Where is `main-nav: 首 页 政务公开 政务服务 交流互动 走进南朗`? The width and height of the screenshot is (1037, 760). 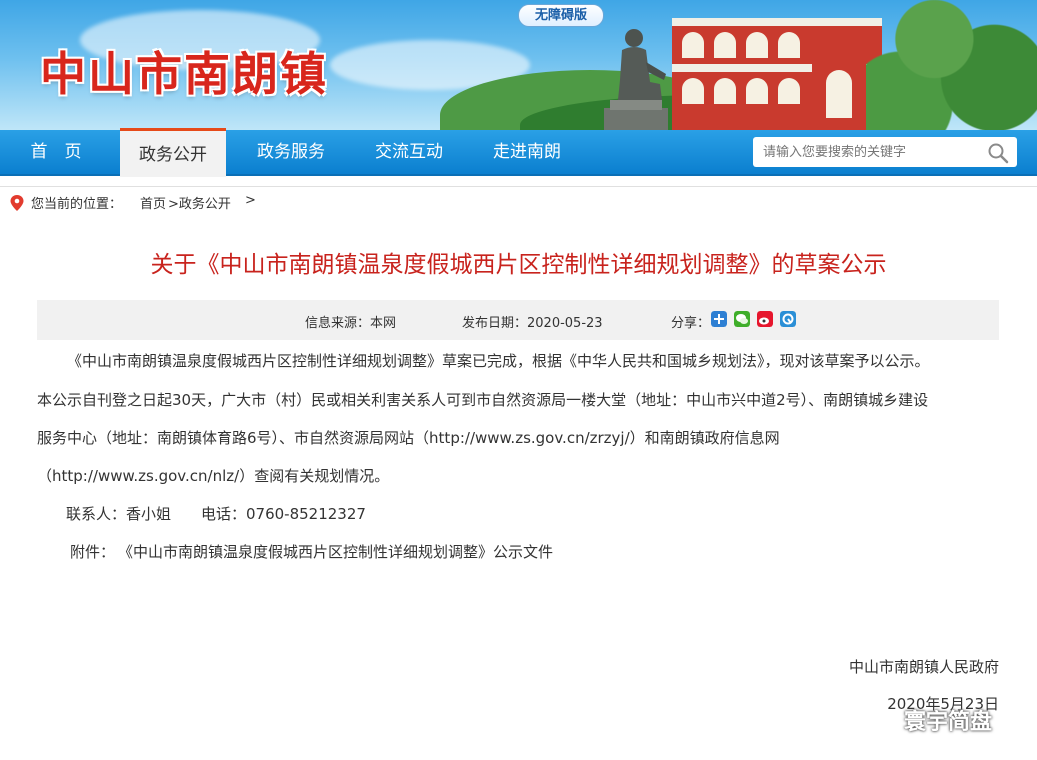
main-nav: 首 页 政务公开 政务服务 交流互动 走进南朗 is located at coordinates (518, 152).